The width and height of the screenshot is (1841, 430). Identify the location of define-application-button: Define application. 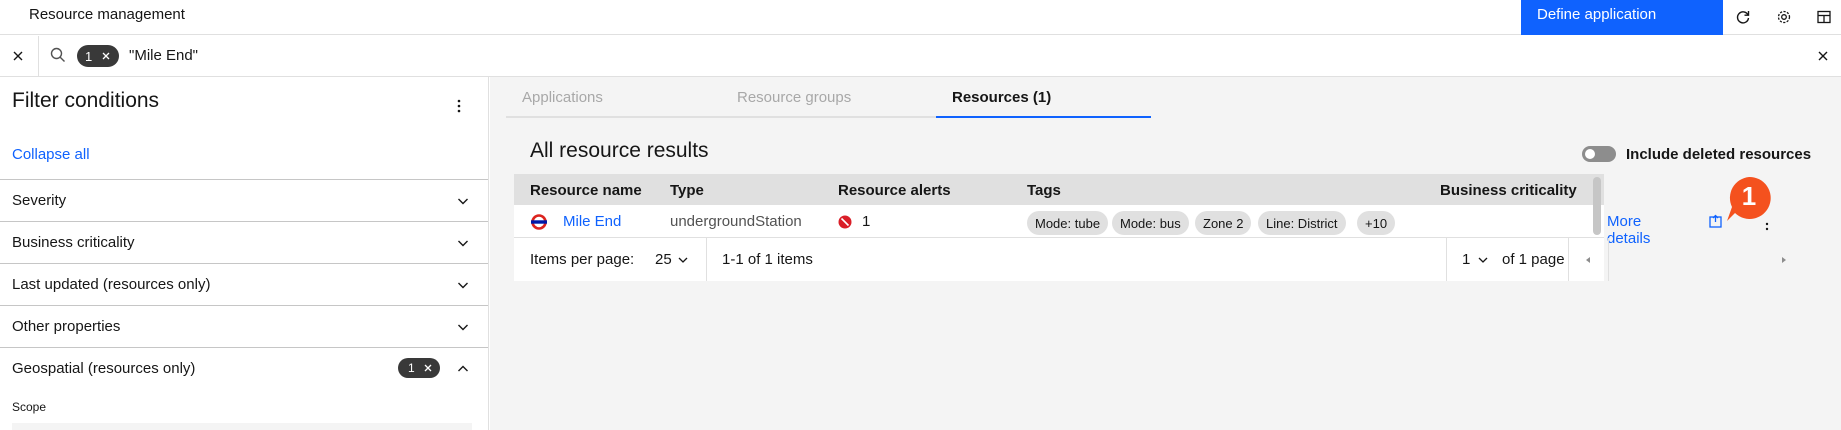
(1622, 17).